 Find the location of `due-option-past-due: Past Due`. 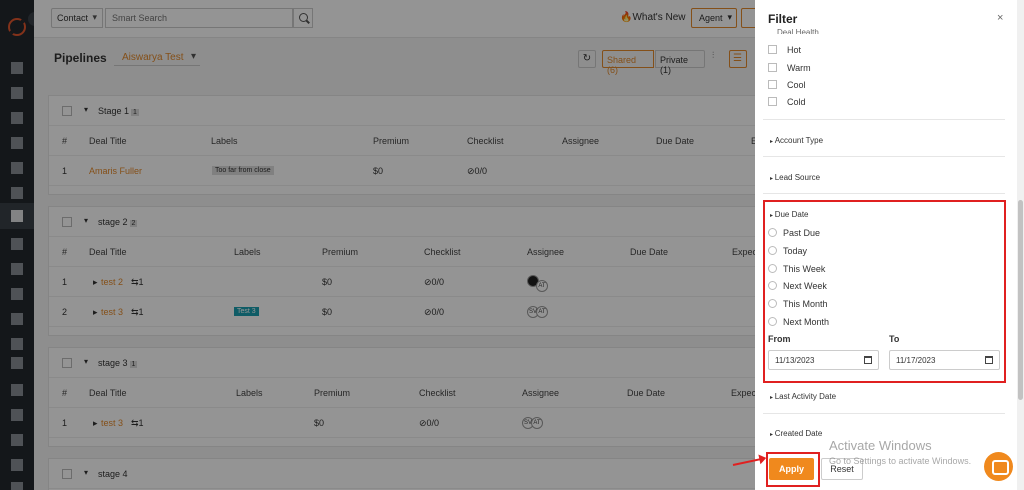

due-option-past-due: Past Due is located at coordinates (794, 233).